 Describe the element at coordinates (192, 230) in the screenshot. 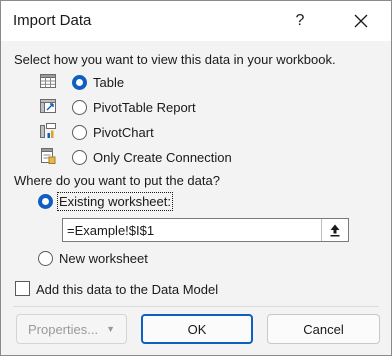

I see `cell-reference-input` at that location.